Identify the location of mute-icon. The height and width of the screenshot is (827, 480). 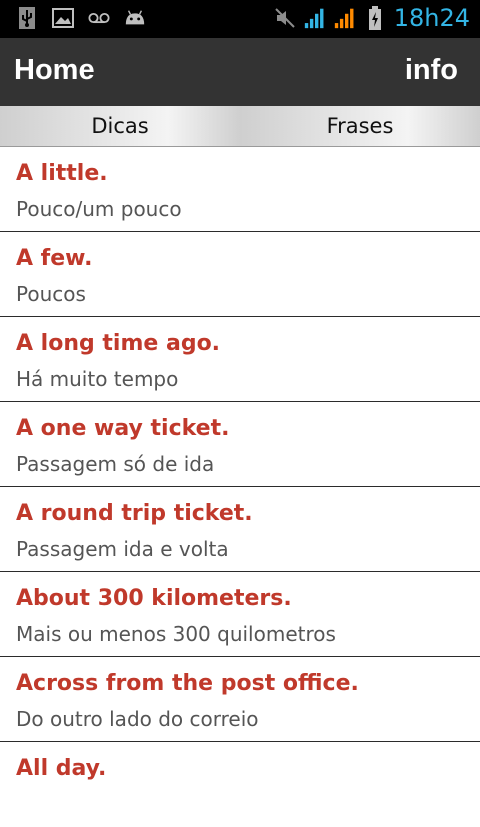
(285, 18).